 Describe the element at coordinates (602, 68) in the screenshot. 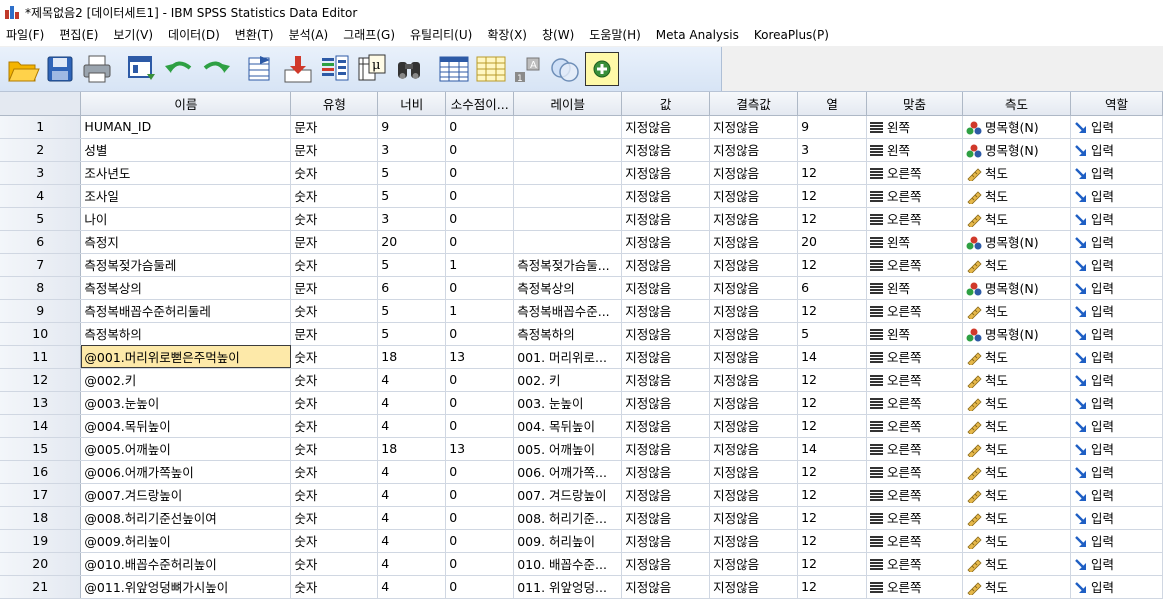

I see `extension-icon` at that location.